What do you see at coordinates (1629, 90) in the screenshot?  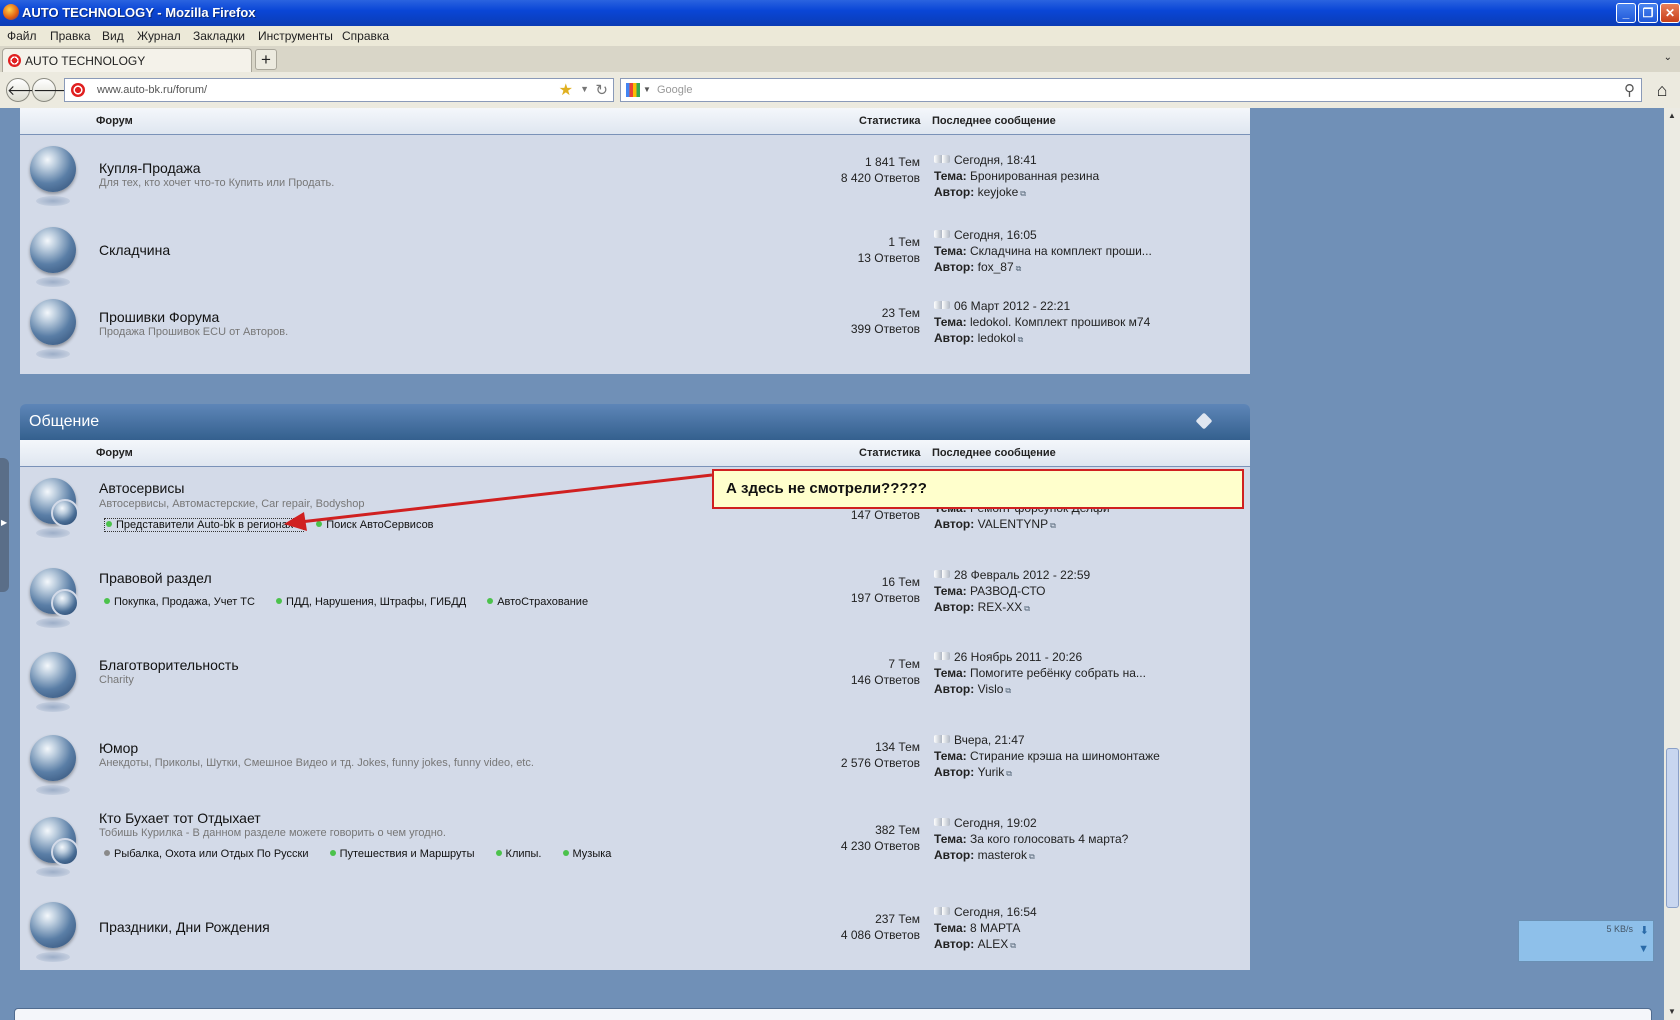 I see `search-magnifier-icon: ⚲` at bounding box center [1629, 90].